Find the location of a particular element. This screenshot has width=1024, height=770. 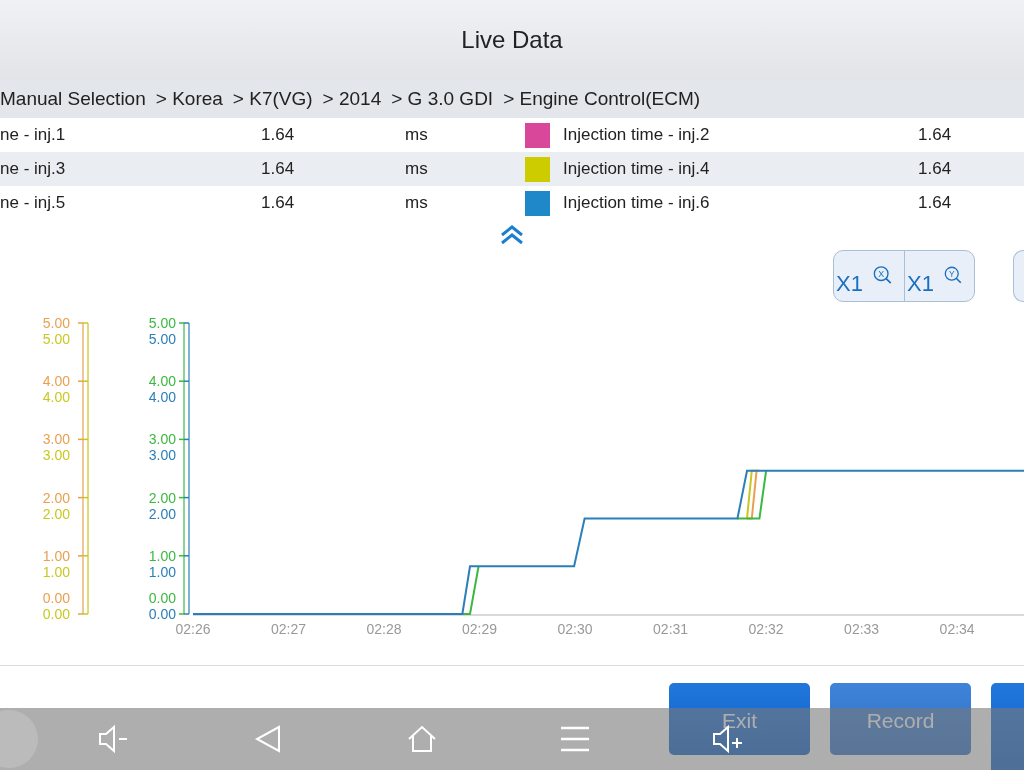

x-tick-label: 02:32 is located at coordinates (766, 629).